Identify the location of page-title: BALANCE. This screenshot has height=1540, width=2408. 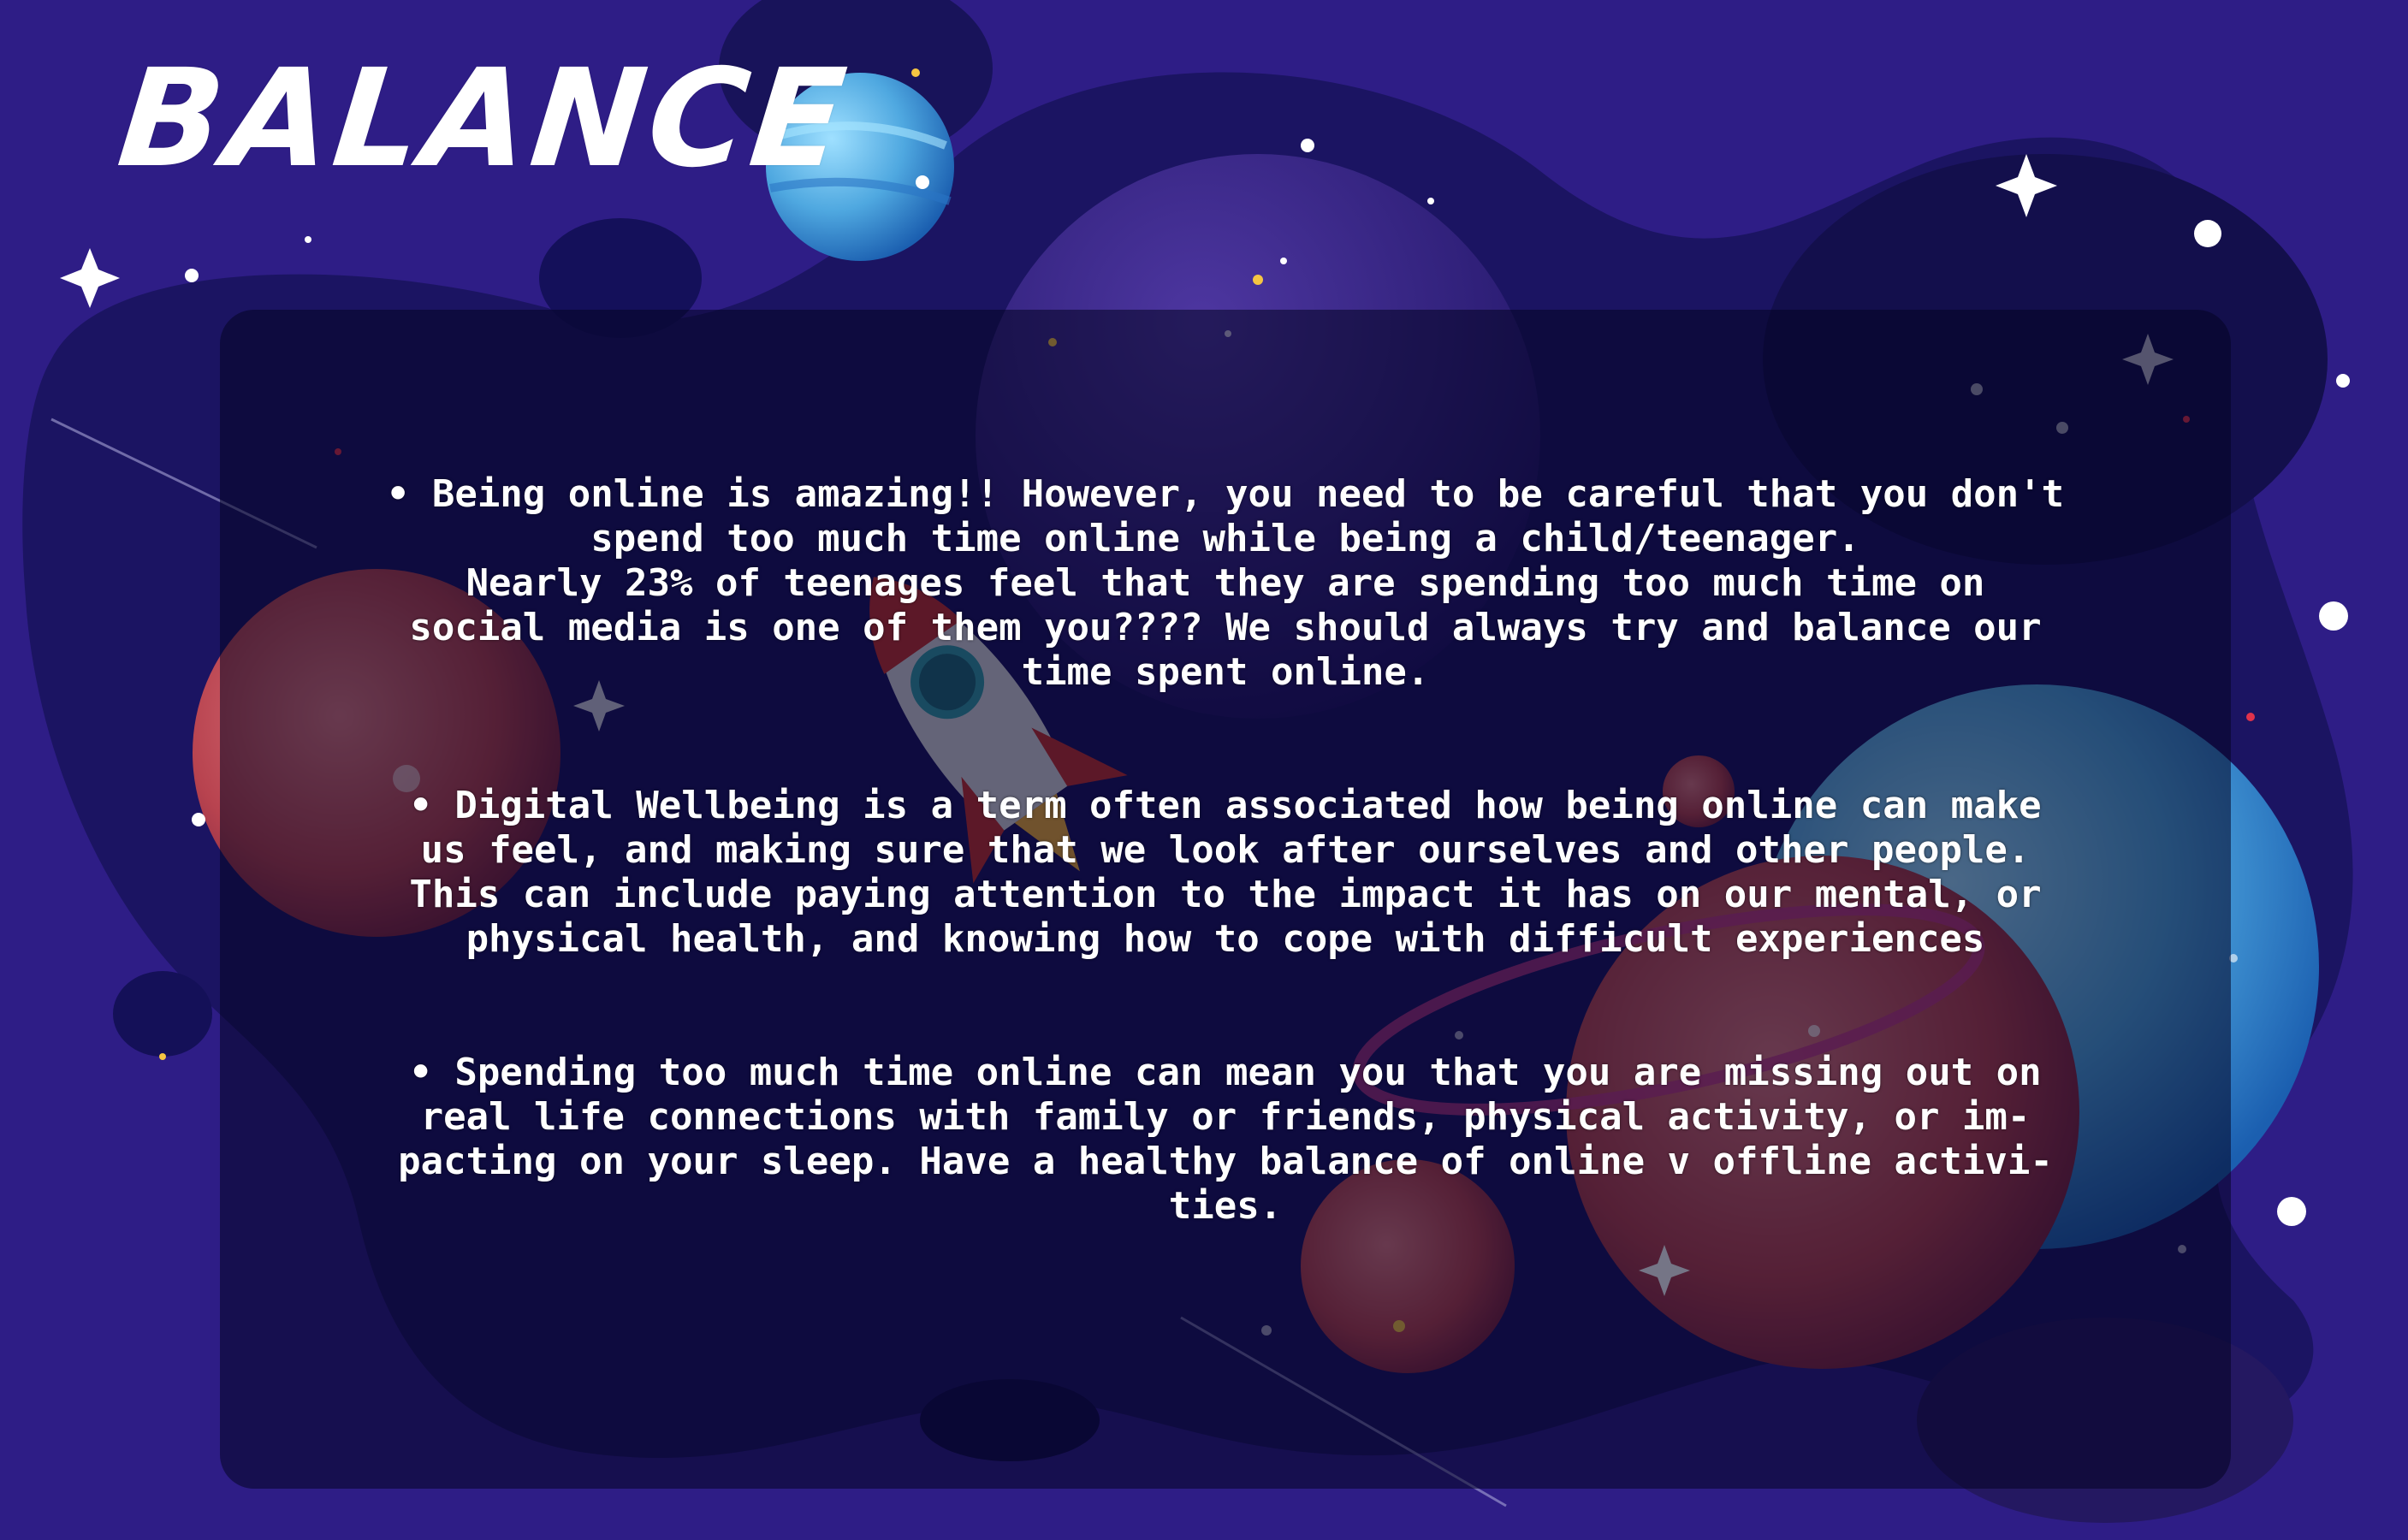
(483, 119).